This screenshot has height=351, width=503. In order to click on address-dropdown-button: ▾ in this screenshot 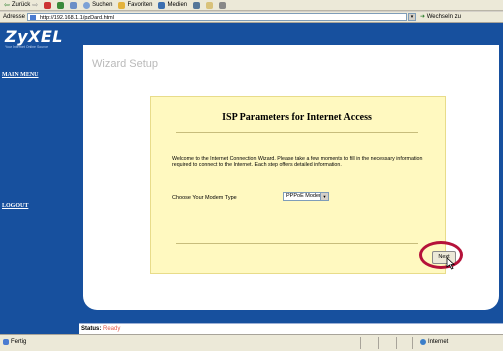, I will do `click(412, 17)`.